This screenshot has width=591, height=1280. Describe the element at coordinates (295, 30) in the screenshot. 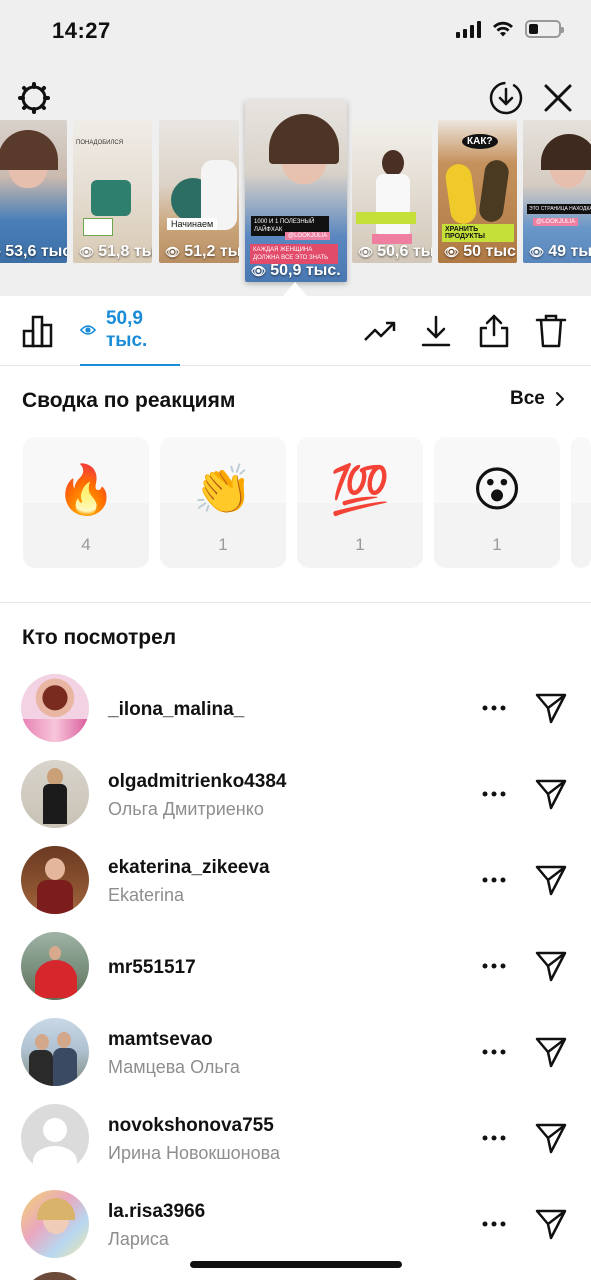

I see `status-bar: 14:27` at that location.